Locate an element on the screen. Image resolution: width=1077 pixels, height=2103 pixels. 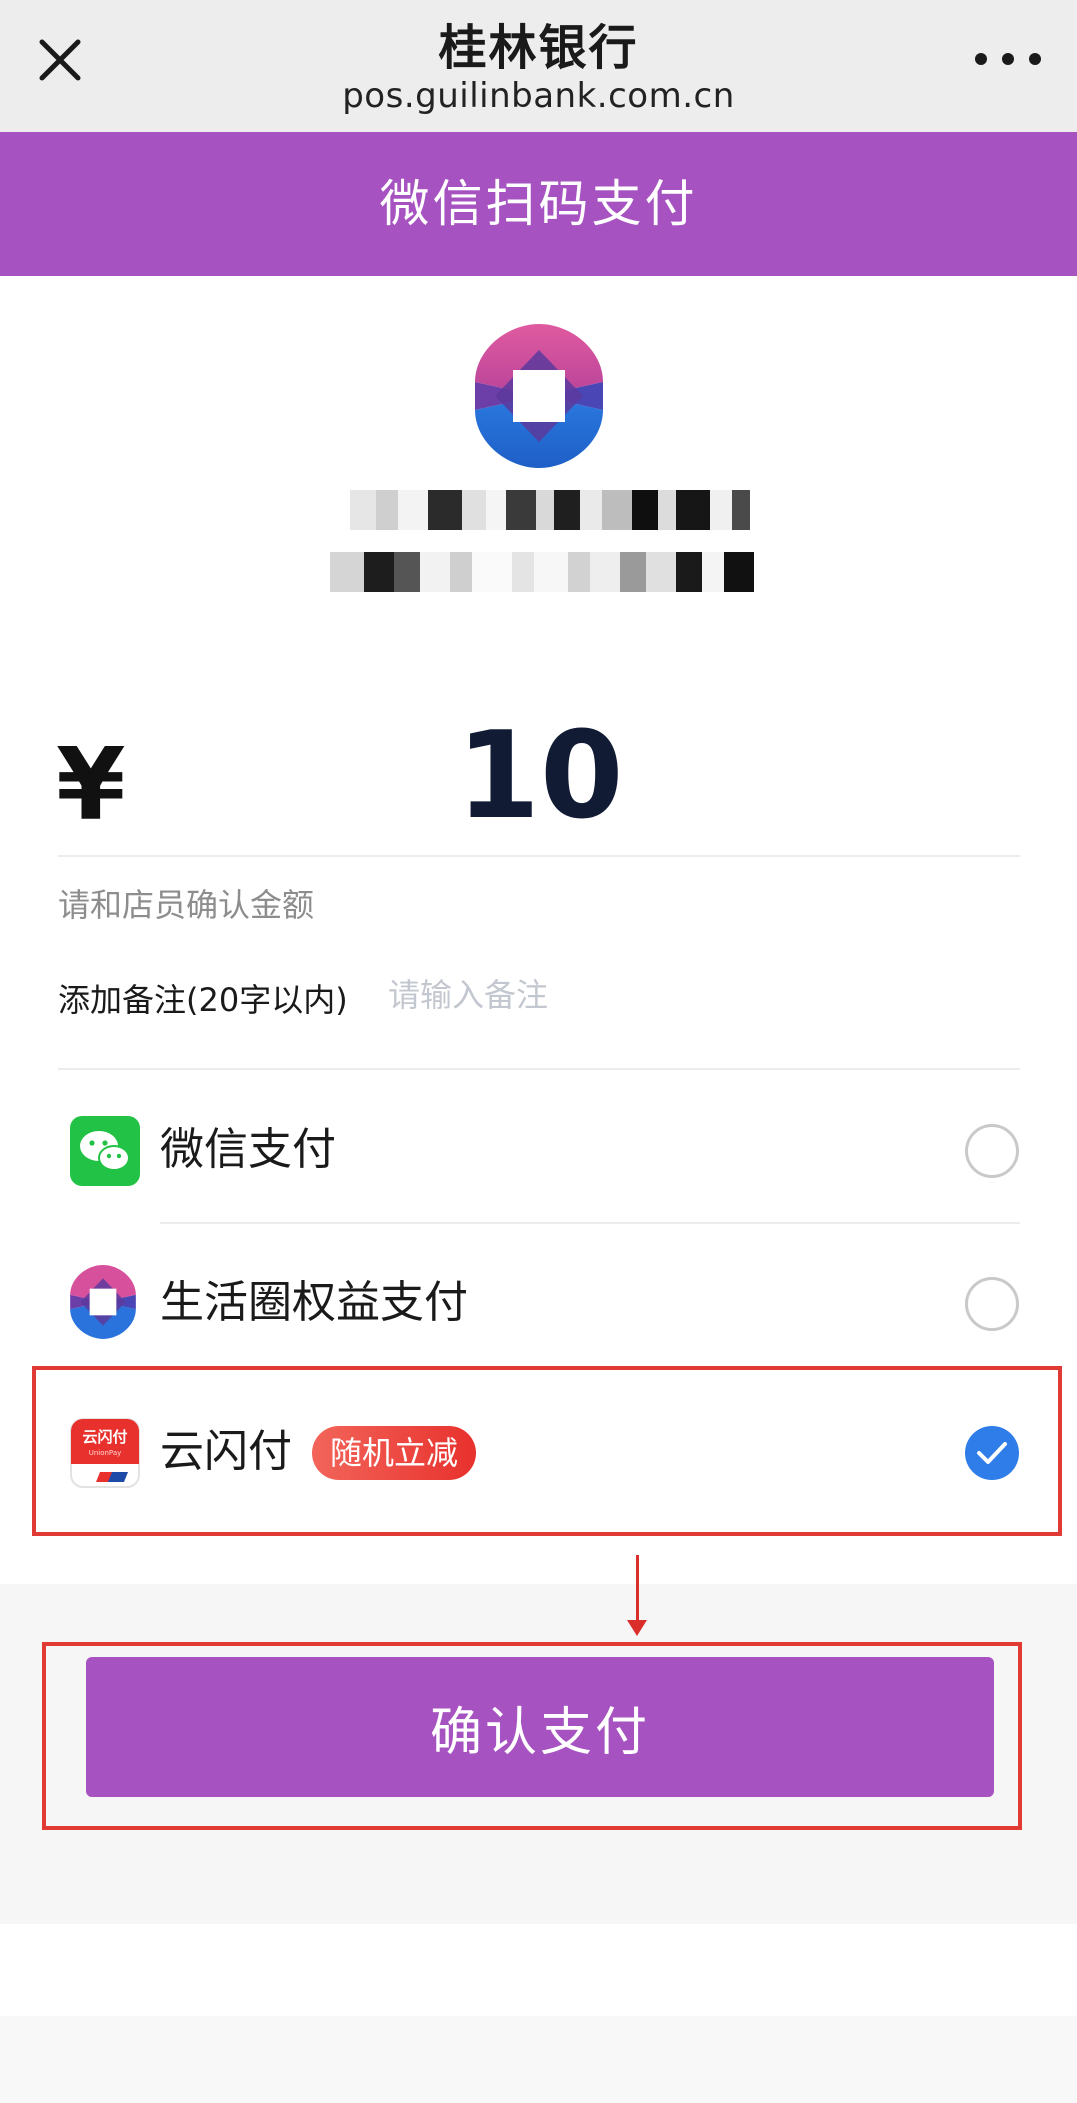
bank-logo-icon is located at coordinates (539, 396).